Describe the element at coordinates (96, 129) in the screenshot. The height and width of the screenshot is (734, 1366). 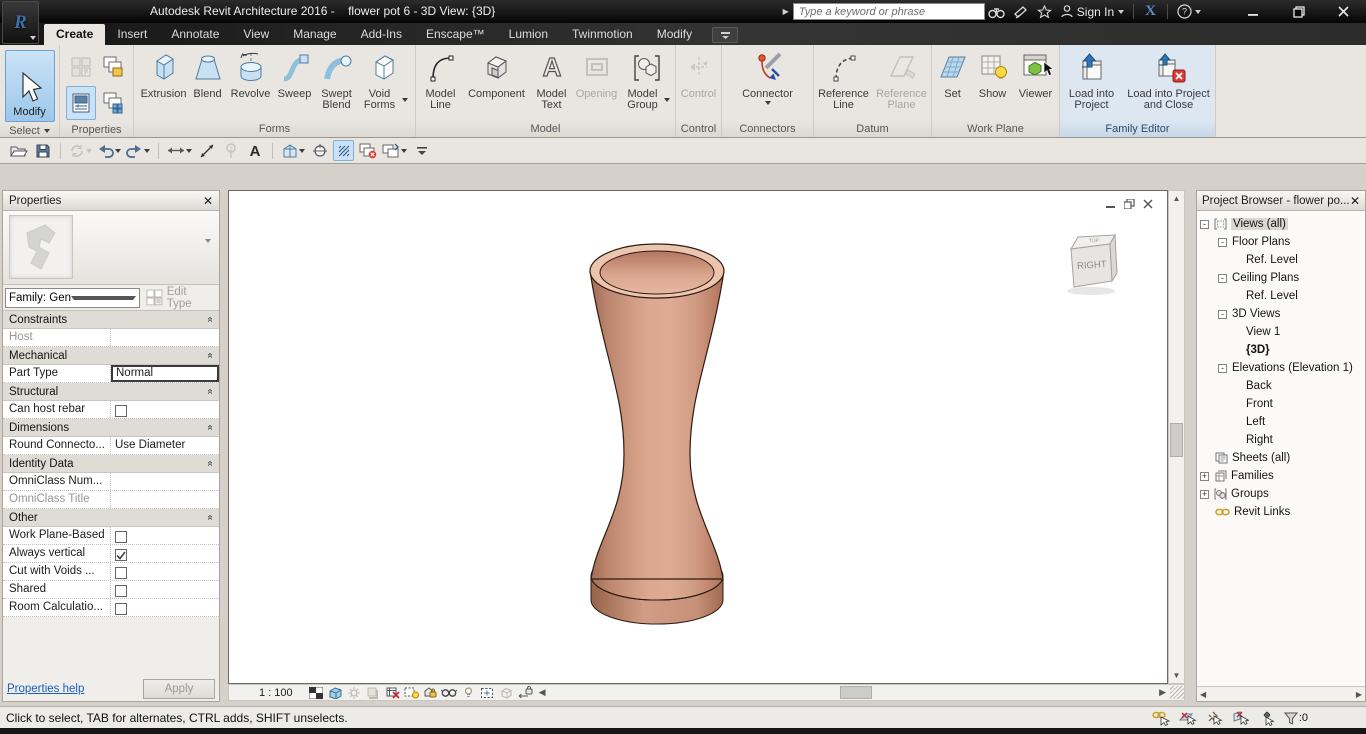
I see `properties-group-label: Properties` at that location.